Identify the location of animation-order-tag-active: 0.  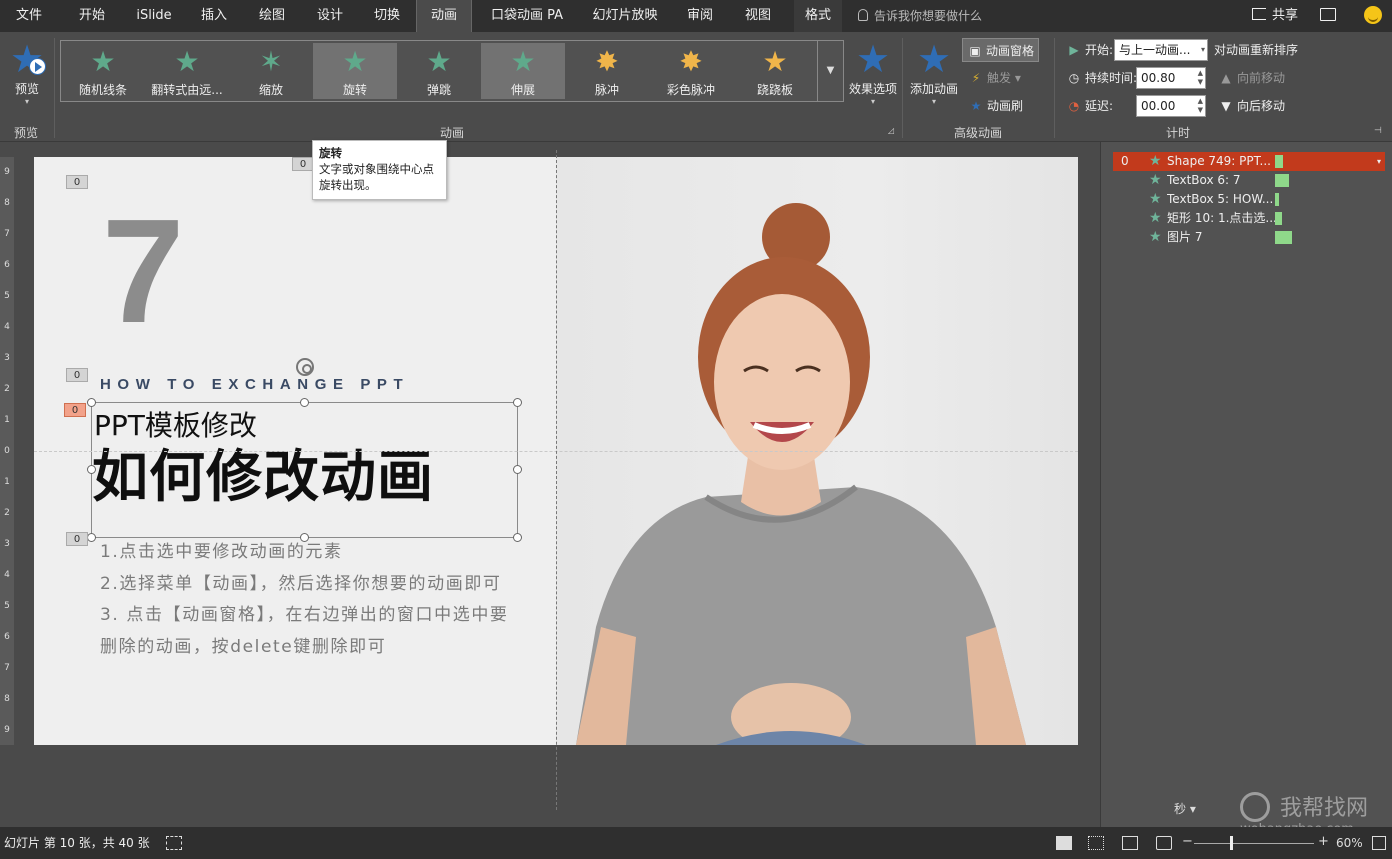
(75, 410).